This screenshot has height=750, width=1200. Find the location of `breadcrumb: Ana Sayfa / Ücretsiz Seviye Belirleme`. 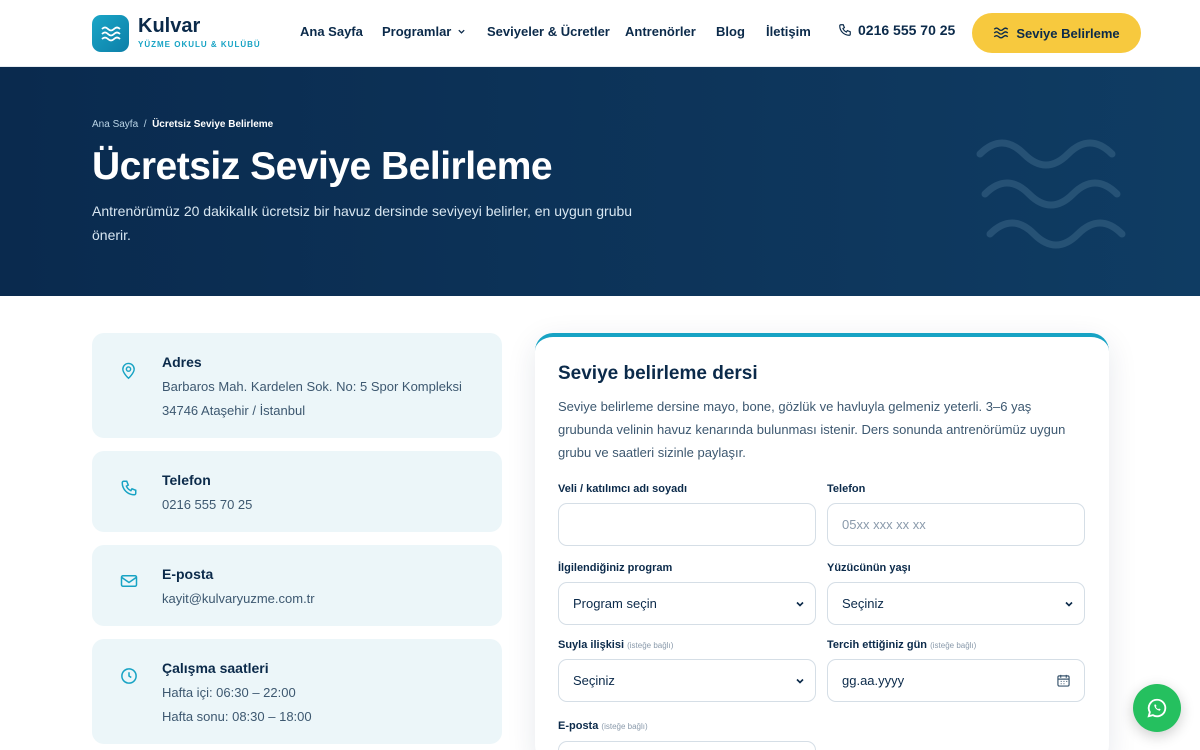

breadcrumb: Ana Sayfa / Ücretsiz Seviye Belirleme is located at coordinates (182, 124).